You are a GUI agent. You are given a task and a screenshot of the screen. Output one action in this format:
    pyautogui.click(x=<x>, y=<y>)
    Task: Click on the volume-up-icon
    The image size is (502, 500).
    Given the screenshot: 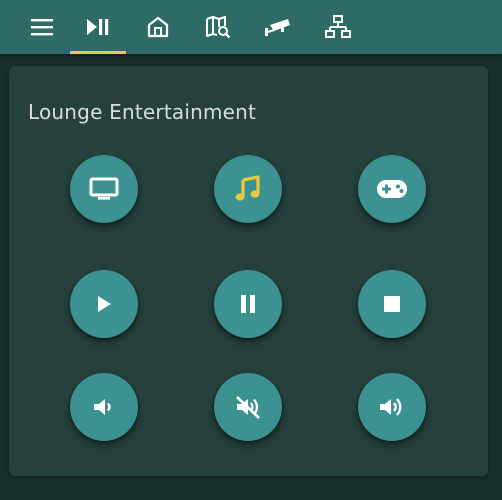 What is the action you would take?
    pyautogui.click(x=391, y=407)
    